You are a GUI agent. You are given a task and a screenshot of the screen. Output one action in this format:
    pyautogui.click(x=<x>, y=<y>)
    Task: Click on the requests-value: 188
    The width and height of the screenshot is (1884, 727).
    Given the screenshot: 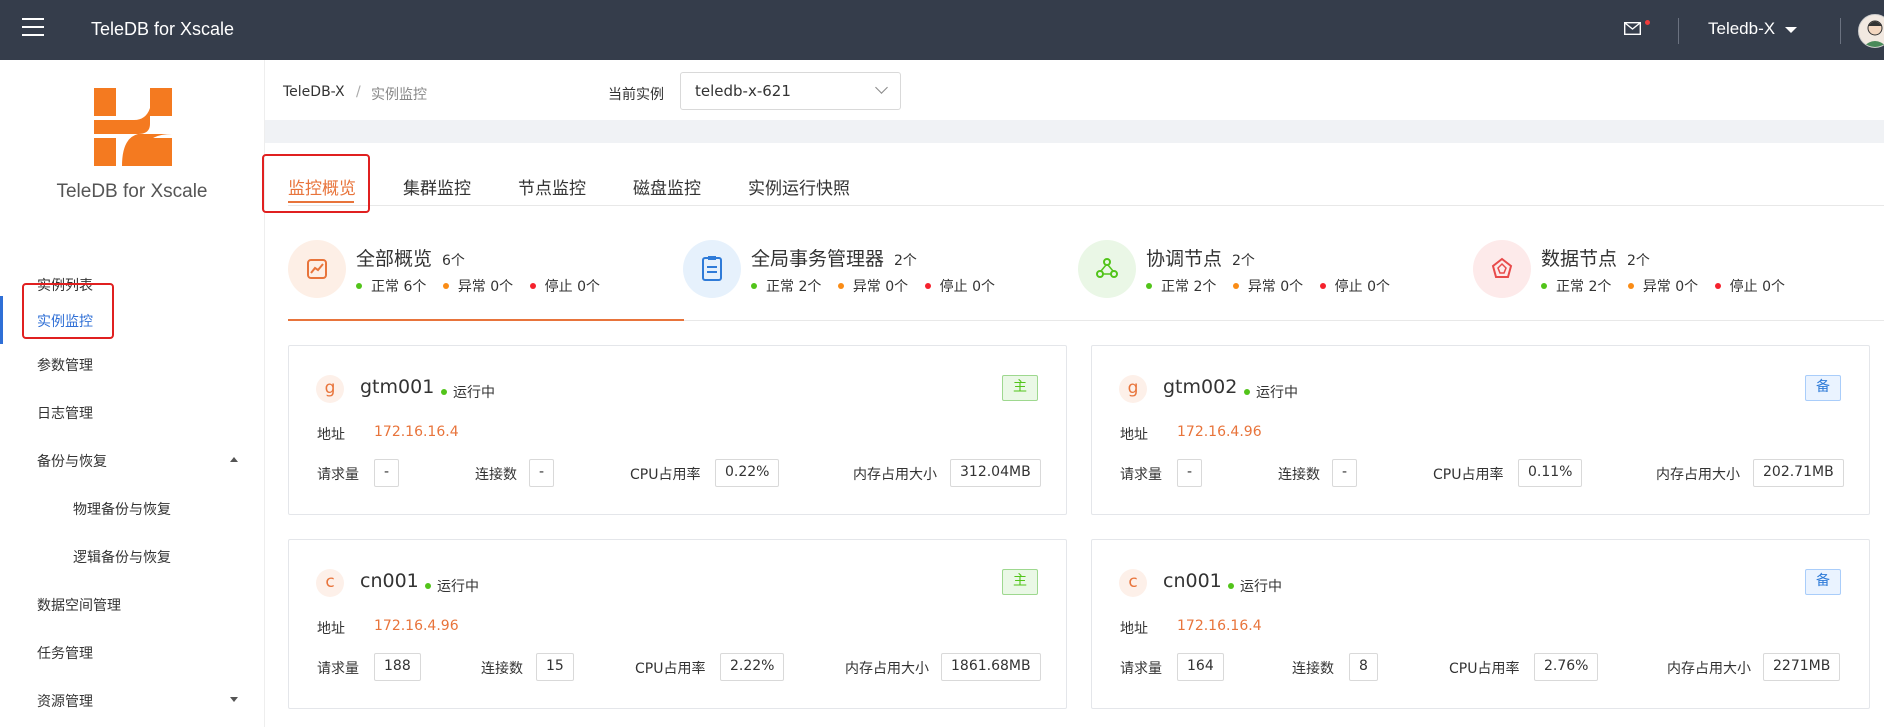 What is the action you would take?
    pyautogui.click(x=397, y=667)
    